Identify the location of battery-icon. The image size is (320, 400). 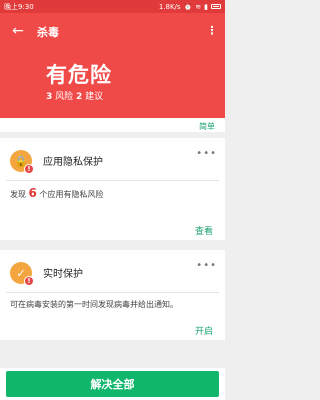
(216, 6).